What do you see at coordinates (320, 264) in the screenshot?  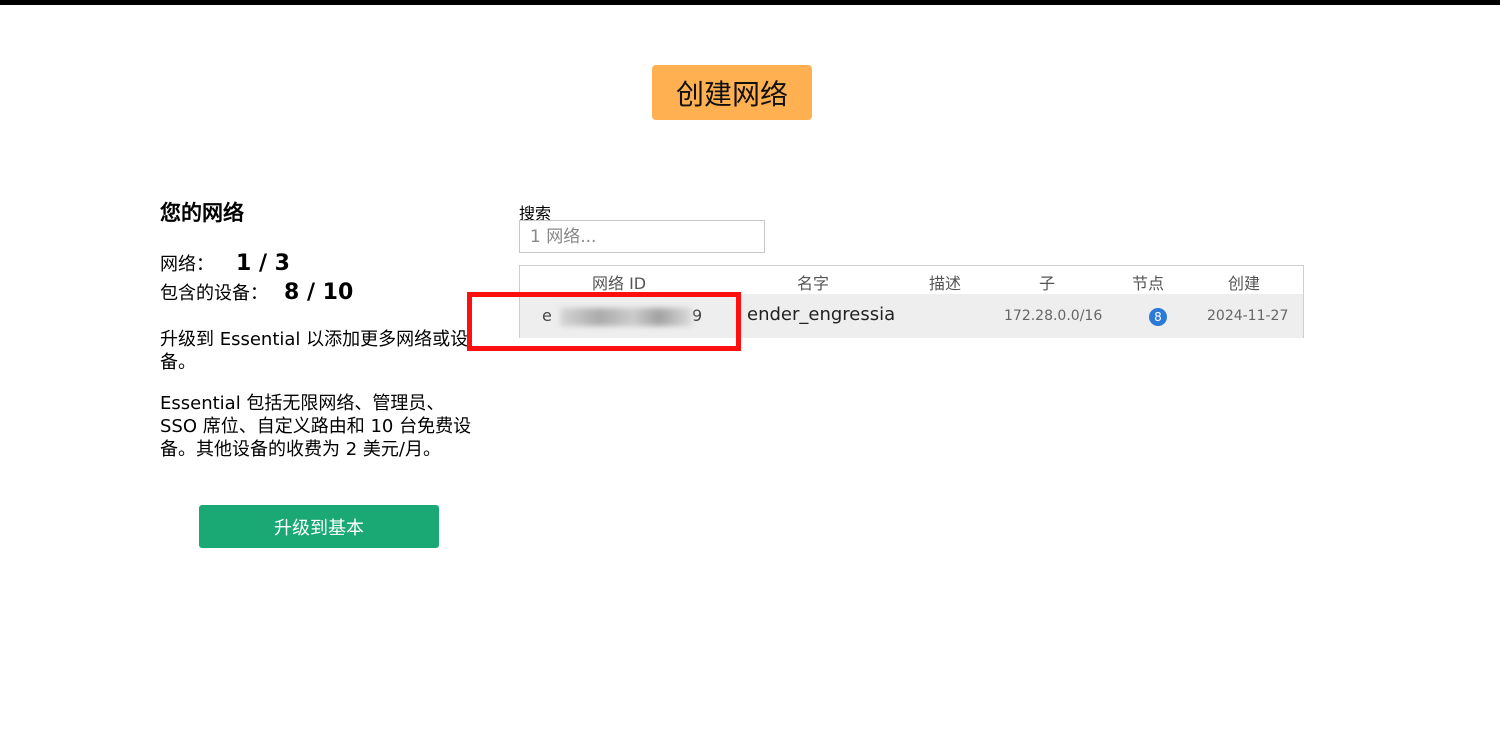 I see `networks-stat: 网络： 1 / 3` at bounding box center [320, 264].